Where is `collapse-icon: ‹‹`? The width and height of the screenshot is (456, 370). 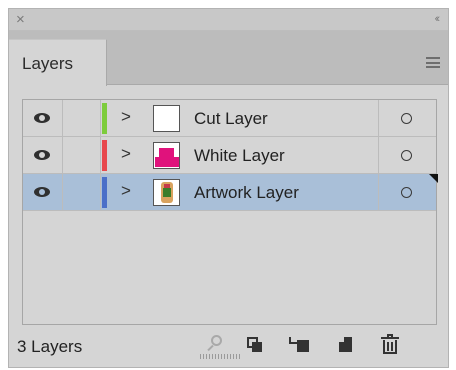 collapse-icon: ‹‹ is located at coordinates (438, 19).